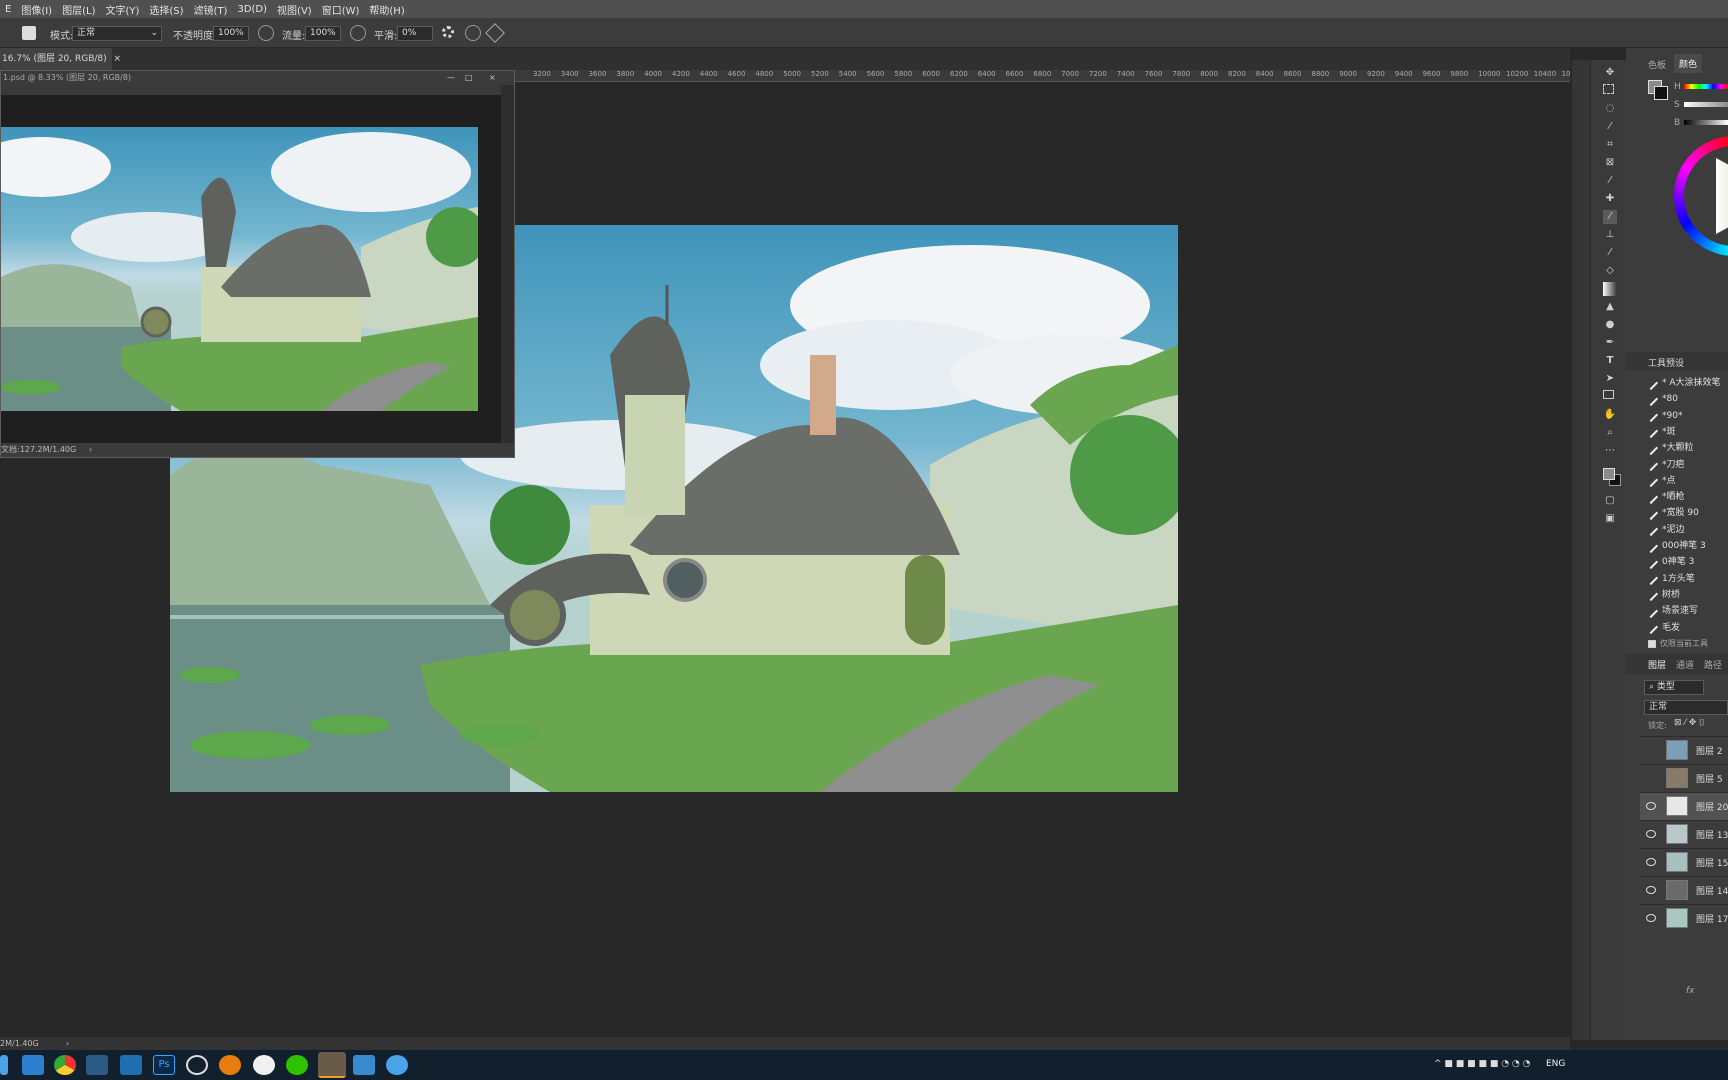 This screenshot has height=1080, width=1728. Describe the element at coordinates (473, 33) in the screenshot. I see `pressure-size-icon` at that location.